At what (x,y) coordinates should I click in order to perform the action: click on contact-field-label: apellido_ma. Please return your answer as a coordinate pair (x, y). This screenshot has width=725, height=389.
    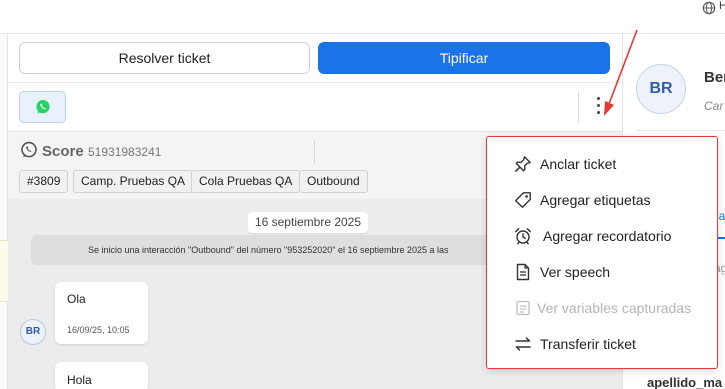
    Looking at the image, I should click on (685, 382).